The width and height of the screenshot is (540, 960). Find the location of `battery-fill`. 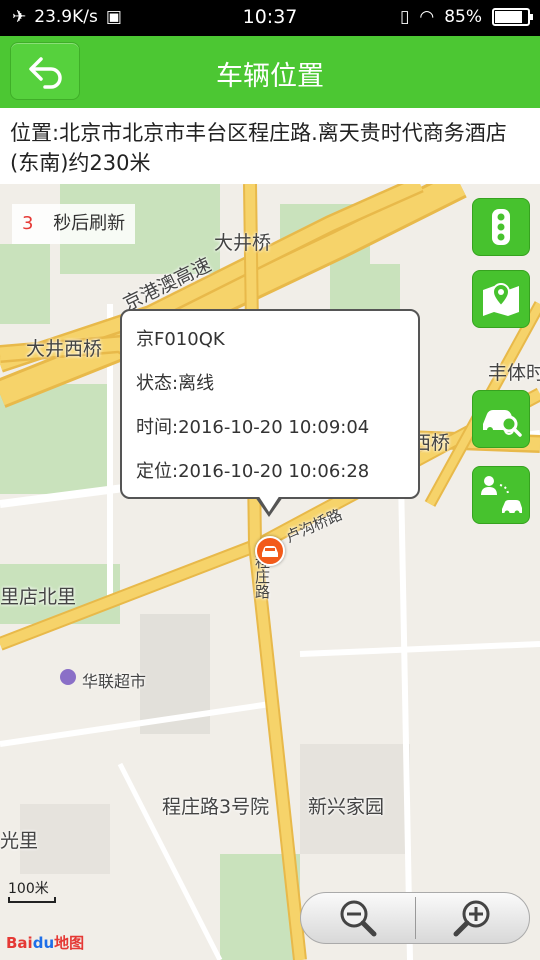

battery-fill is located at coordinates (509, 17).